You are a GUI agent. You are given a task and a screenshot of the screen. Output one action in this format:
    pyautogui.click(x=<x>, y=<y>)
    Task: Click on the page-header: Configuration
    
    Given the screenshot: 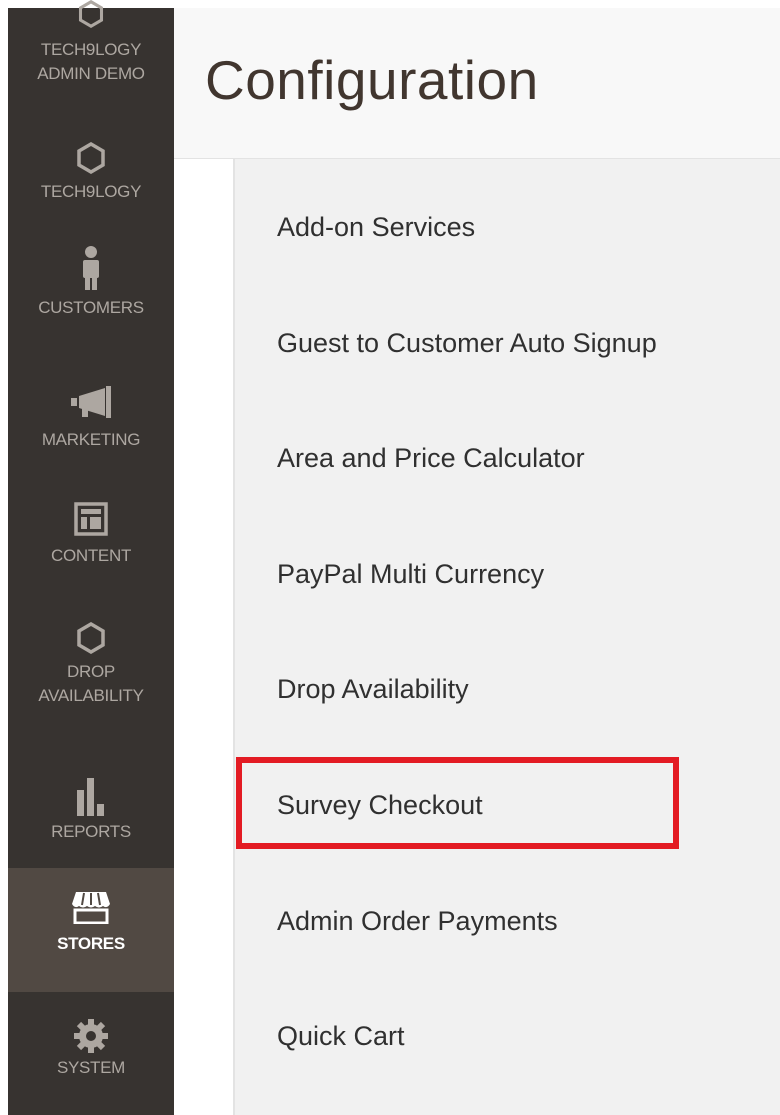 What is the action you would take?
    pyautogui.click(x=477, y=83)
    